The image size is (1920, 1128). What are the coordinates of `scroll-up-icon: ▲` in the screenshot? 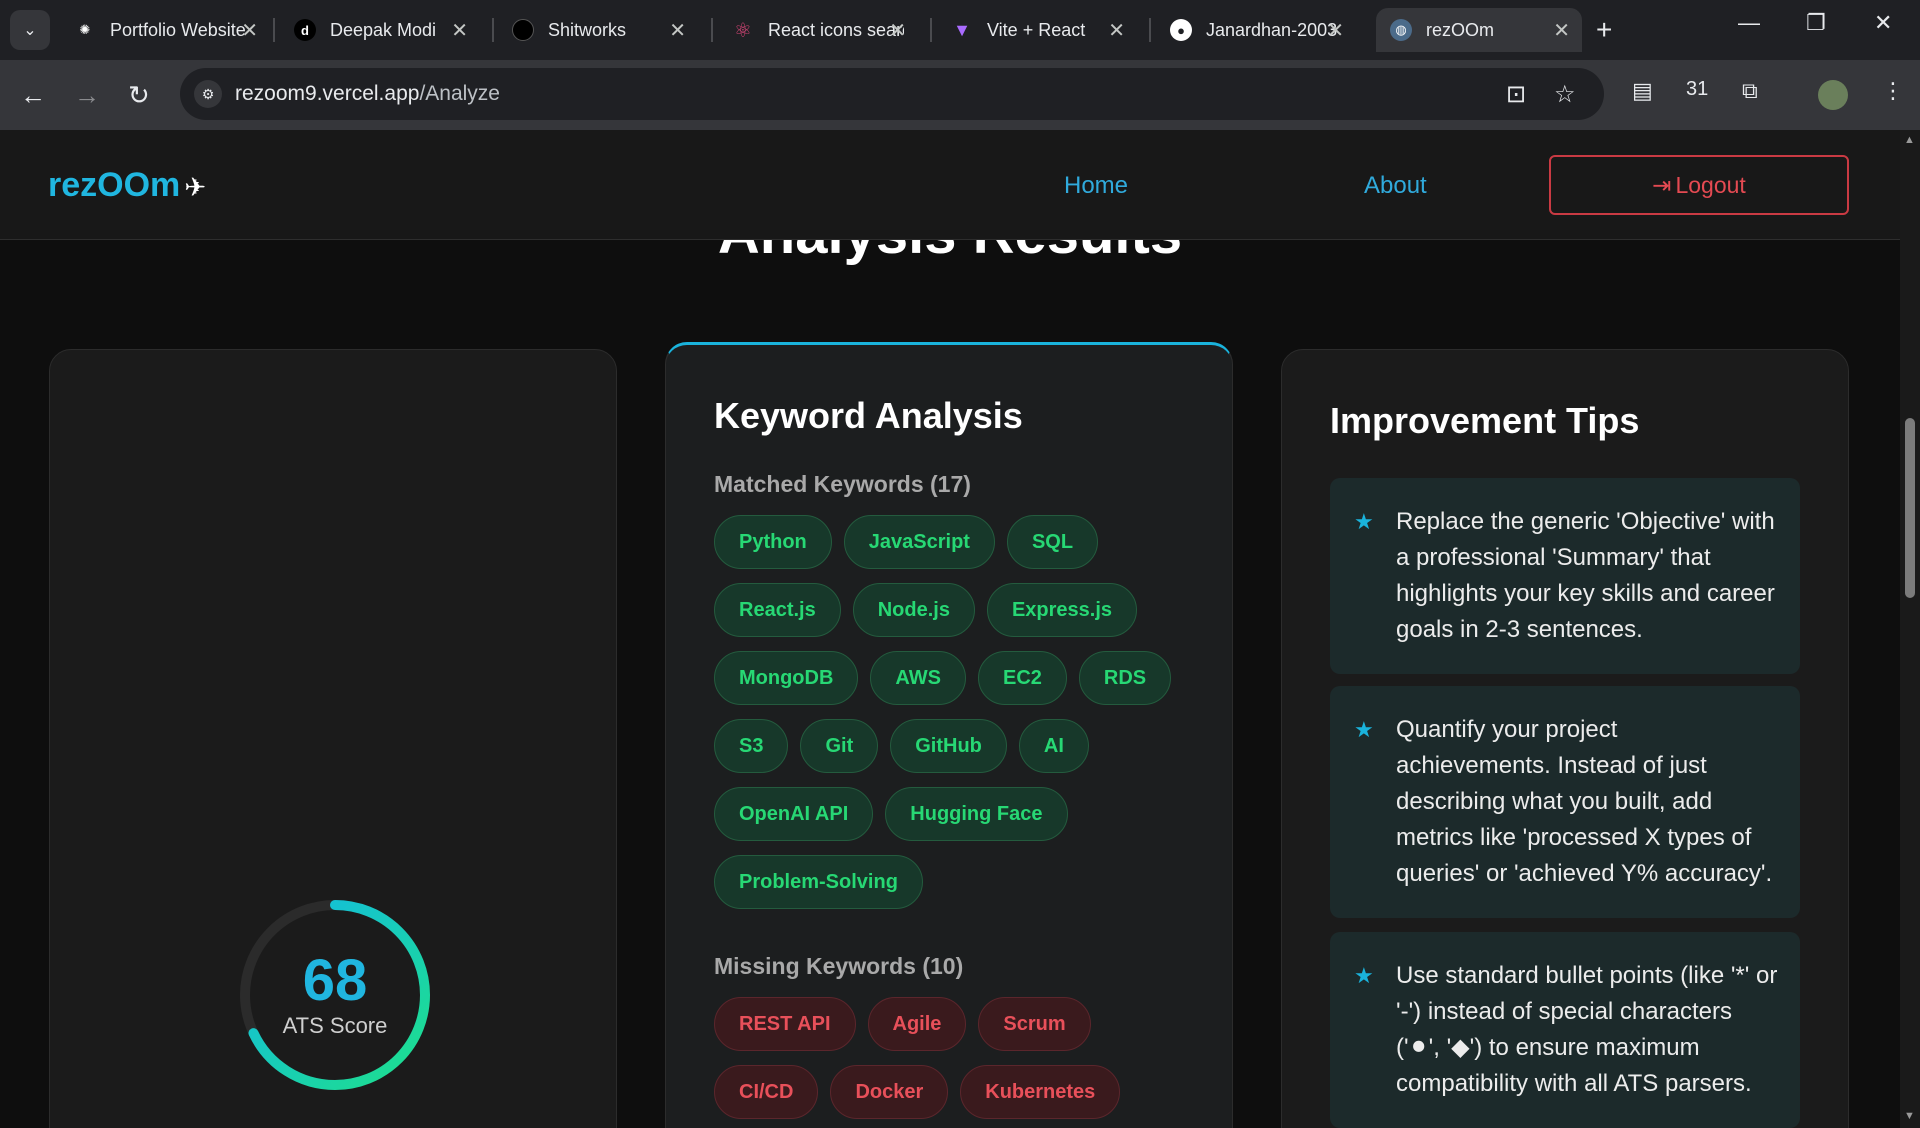 It's located at (1909, 140).